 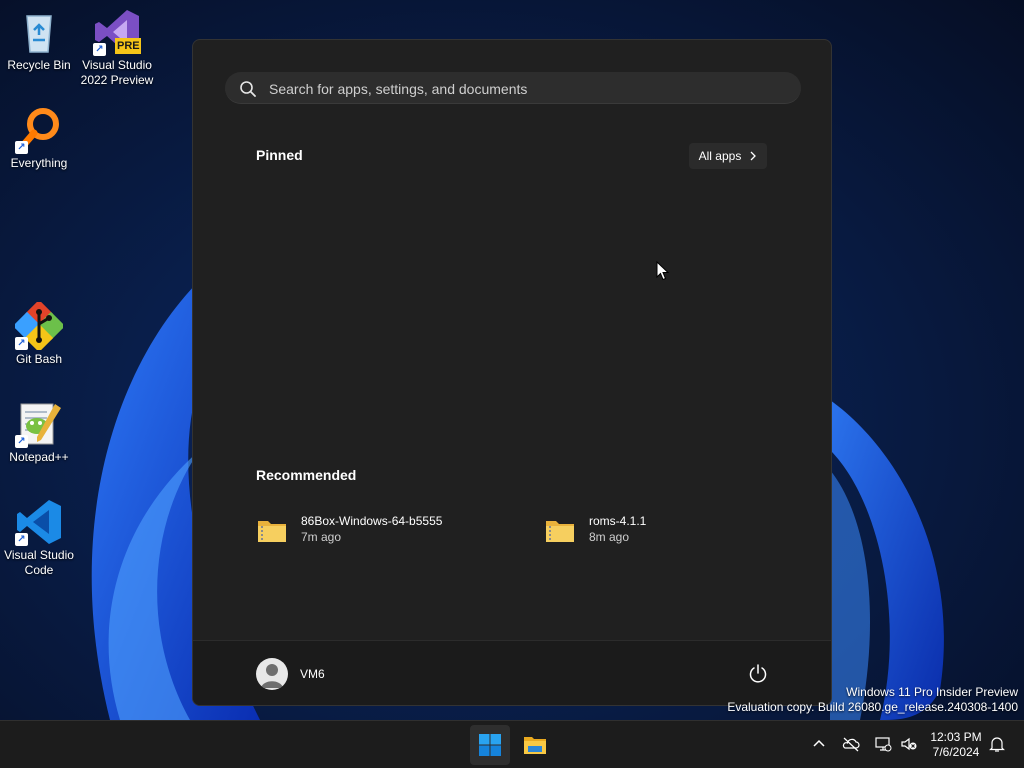 I want to click on recommended-item-time: 8m ago, so click(x=609, y=537).